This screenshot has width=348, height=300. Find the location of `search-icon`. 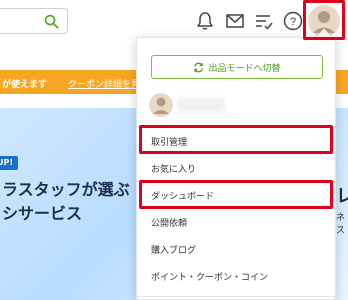

search-icon is located at coordinates (51, 21).